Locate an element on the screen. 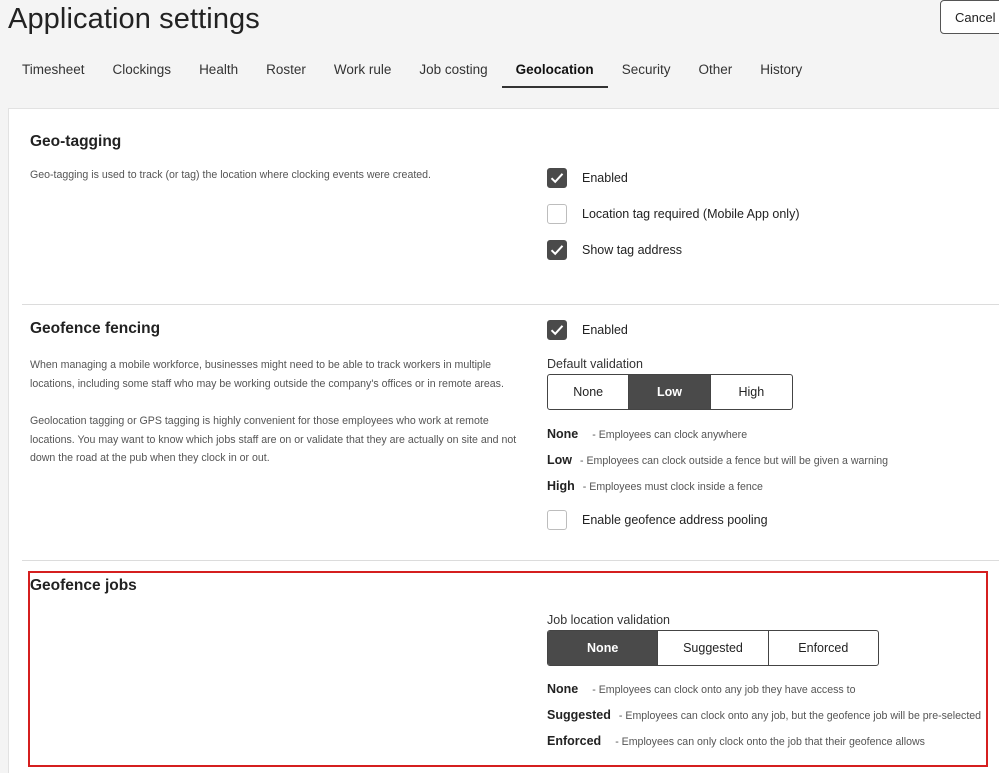 The width and height of the screenshot is (999, 773). tab-other: Other is located at coordinates (715, 71).